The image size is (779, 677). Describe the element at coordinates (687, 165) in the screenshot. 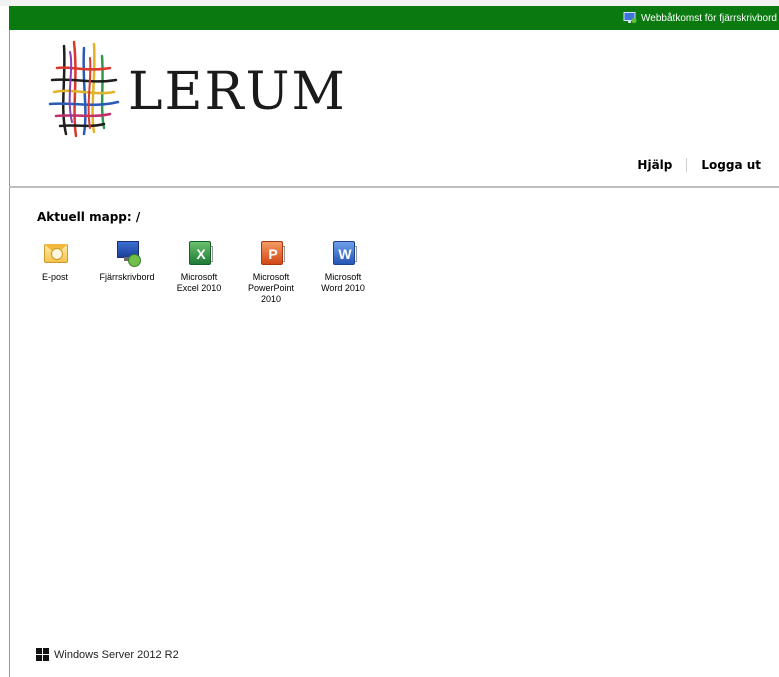

I see `nav-separator` at that location.